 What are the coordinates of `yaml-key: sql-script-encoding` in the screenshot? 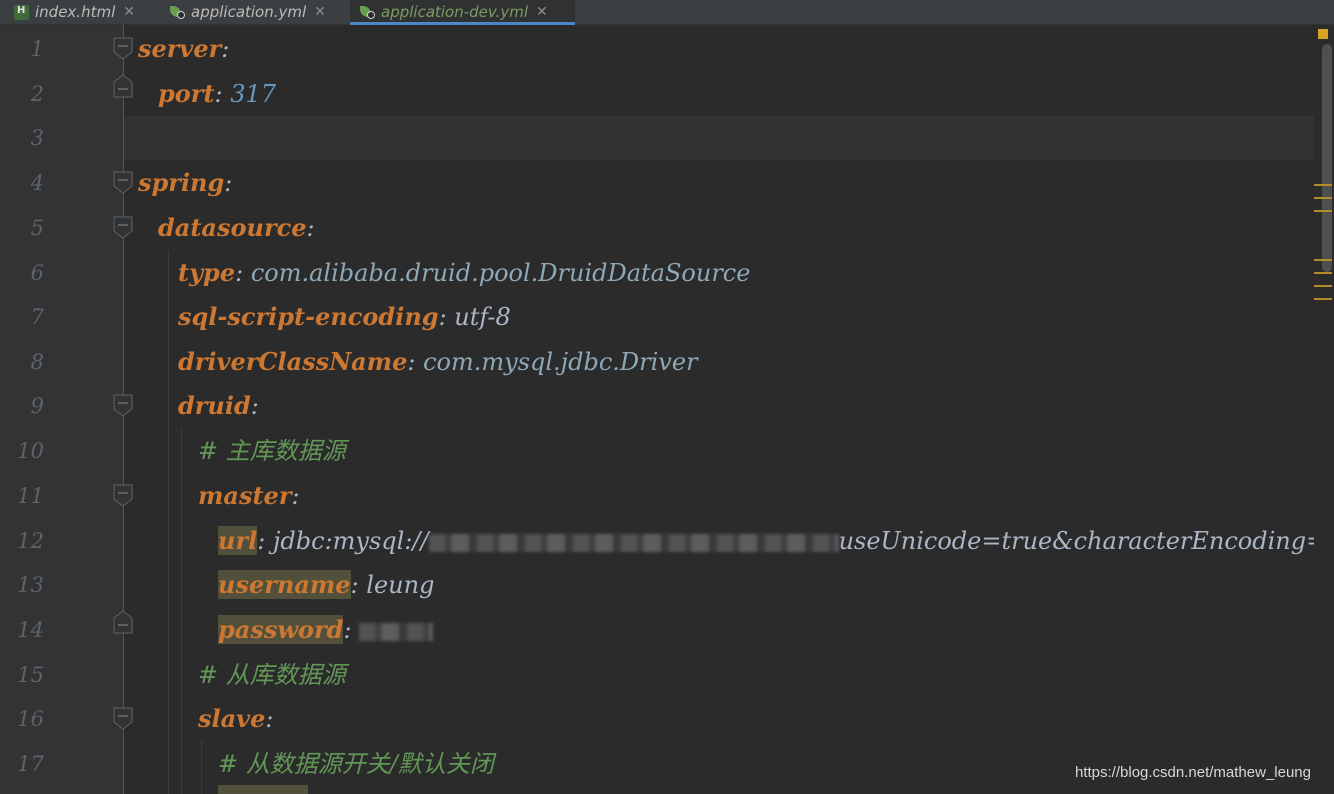 It's located at (308, 316).